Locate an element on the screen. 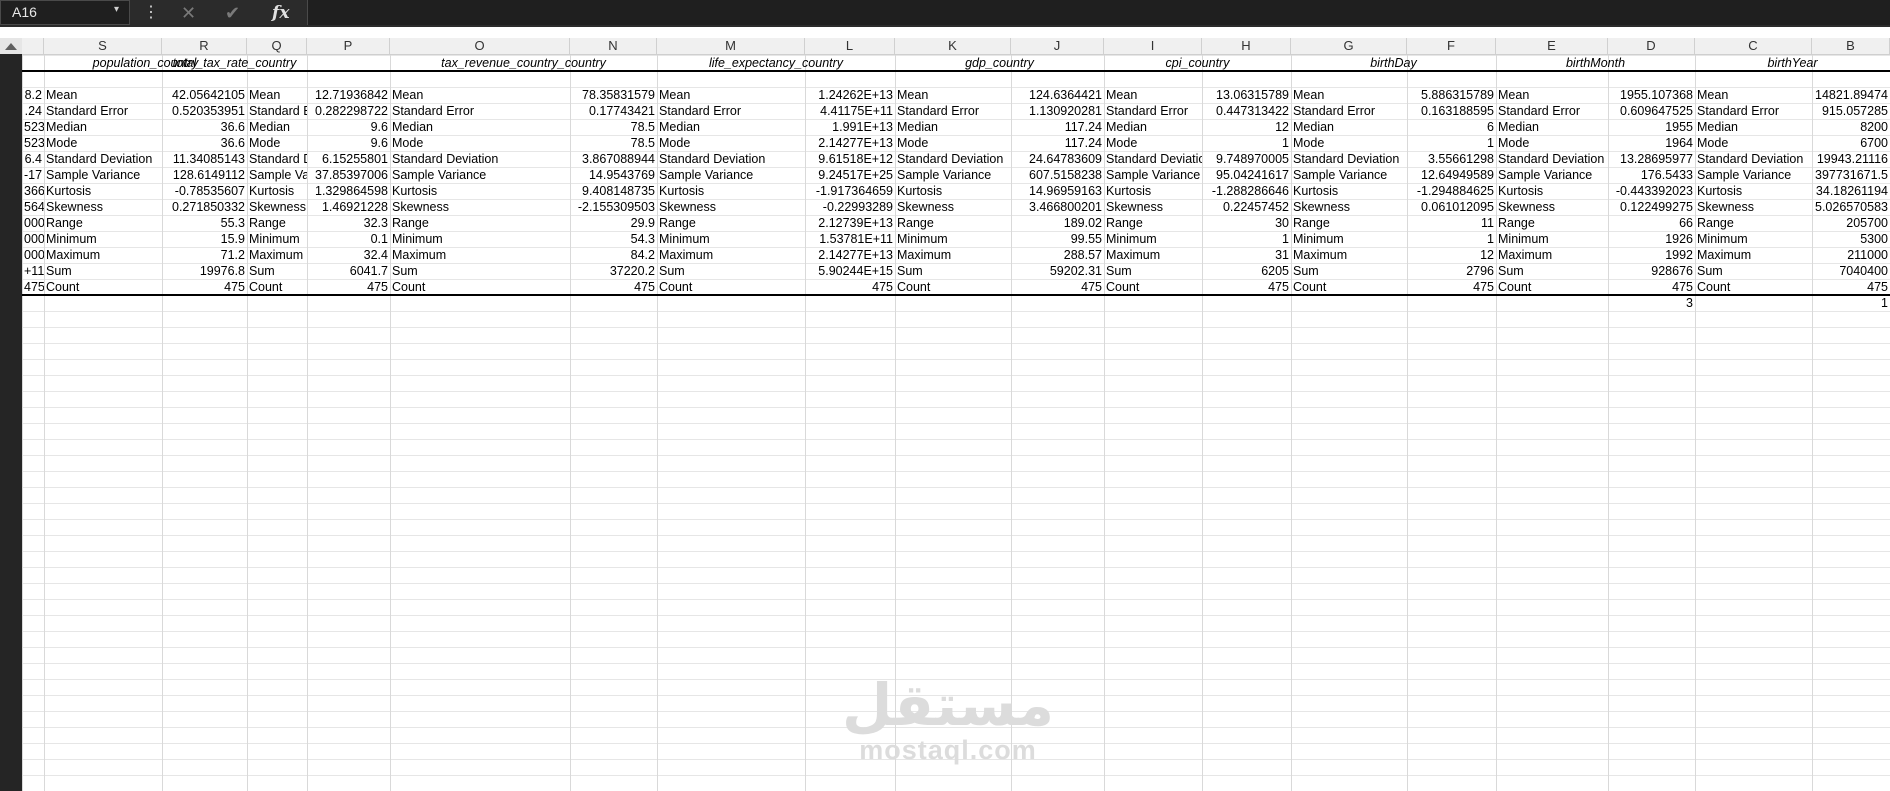 This screenshot has height=791, width=1890. stat-value-cell: 9.748970005 is located at coordinates (1246, 159).